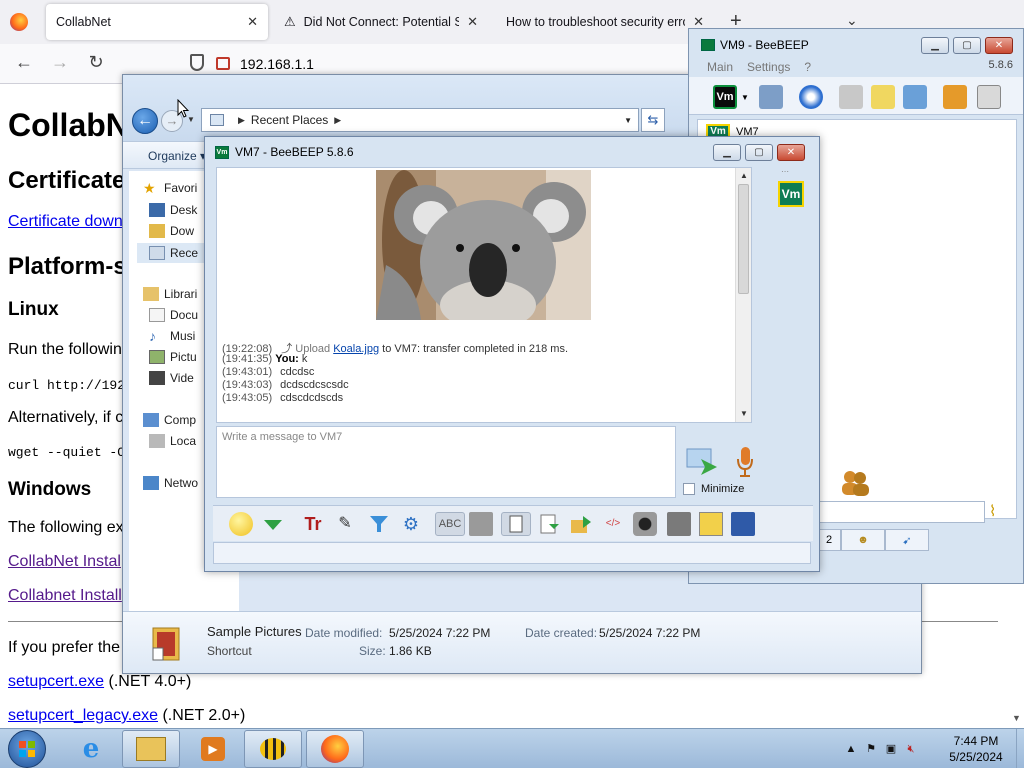 This screenshot has height=768, width=1024. What do you see at coordinates (689, 489) in the screenshot?
I see `checkbox-box` at bounding box center [689, 489].